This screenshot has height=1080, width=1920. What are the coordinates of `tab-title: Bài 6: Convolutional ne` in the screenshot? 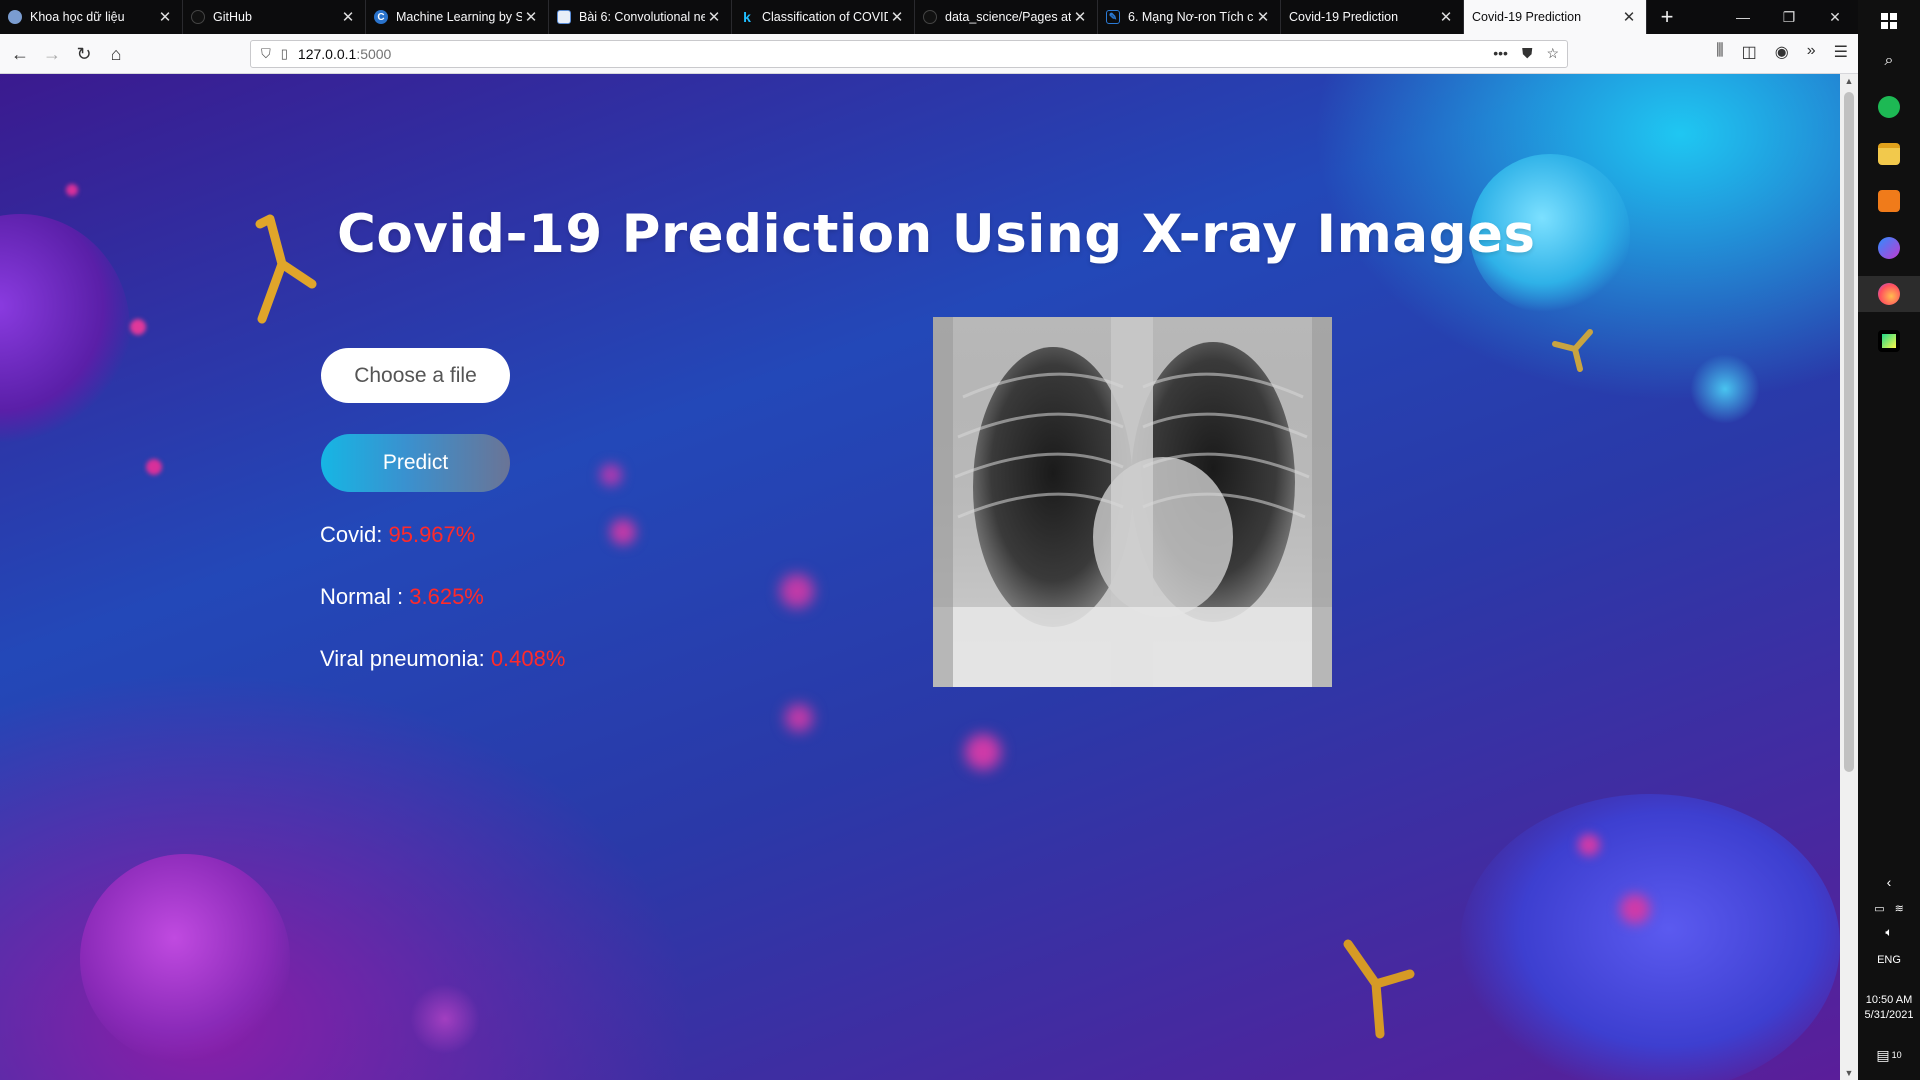 It's located at (642, 17).